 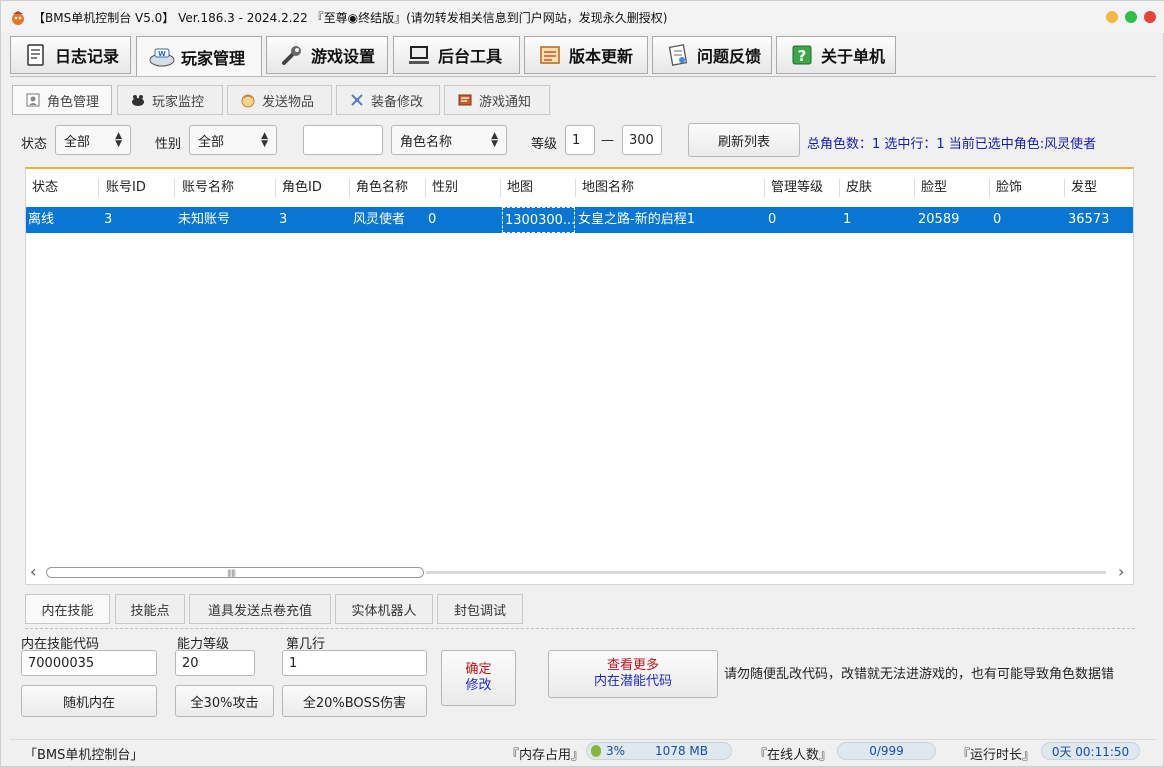 I want to click on all-attack-button: 全30%攻击, so click(x=224, y=701).